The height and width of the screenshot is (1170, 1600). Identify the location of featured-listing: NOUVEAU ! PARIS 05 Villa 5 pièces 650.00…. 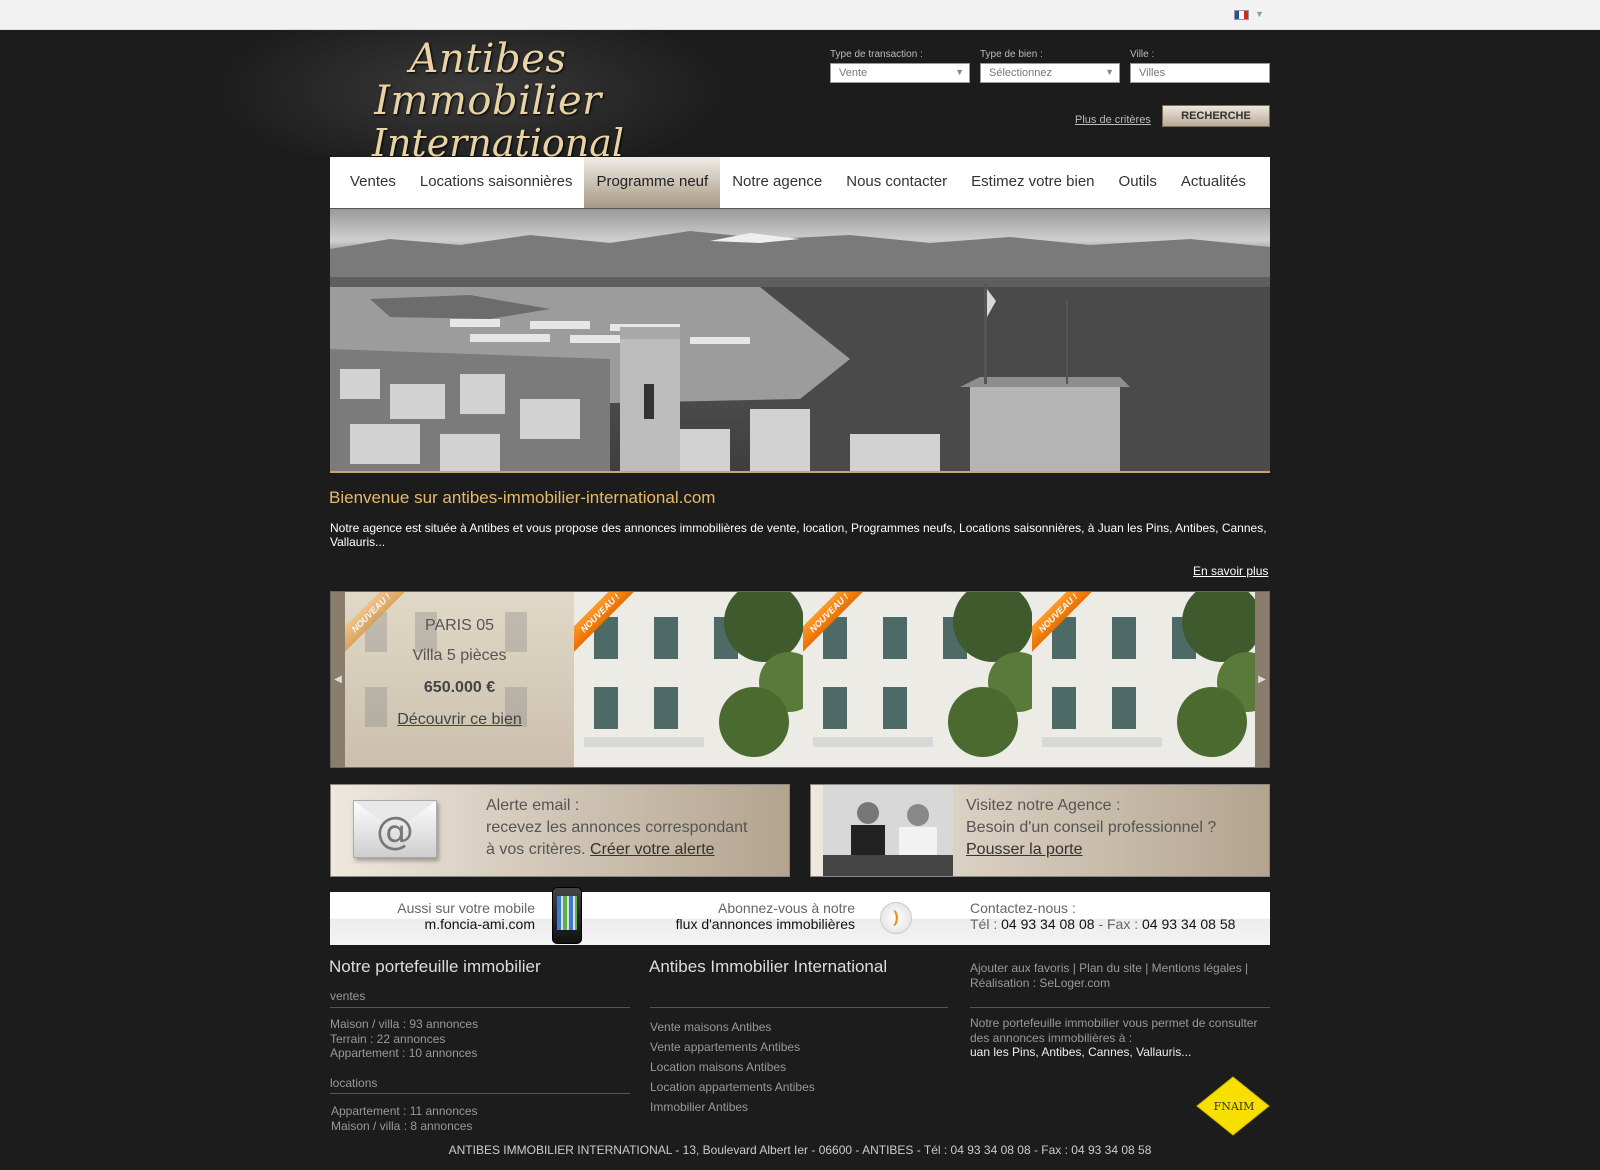
(459, 679).